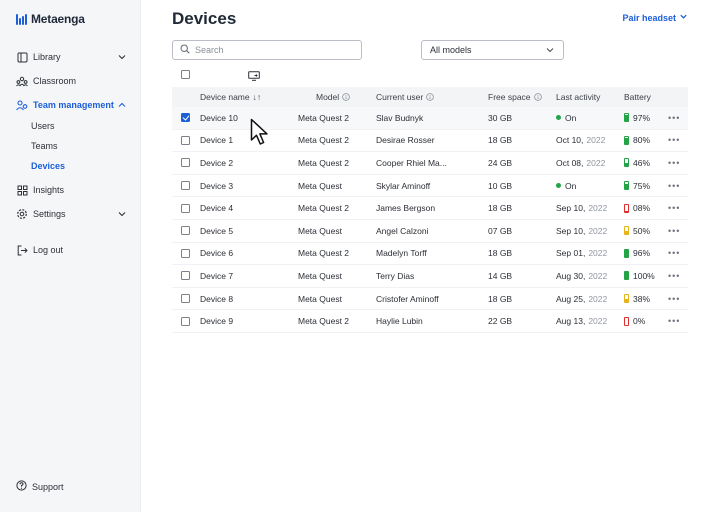  Describe the element at coordinates (185, 50) in the screenshot. I see `search-icon` at that location.